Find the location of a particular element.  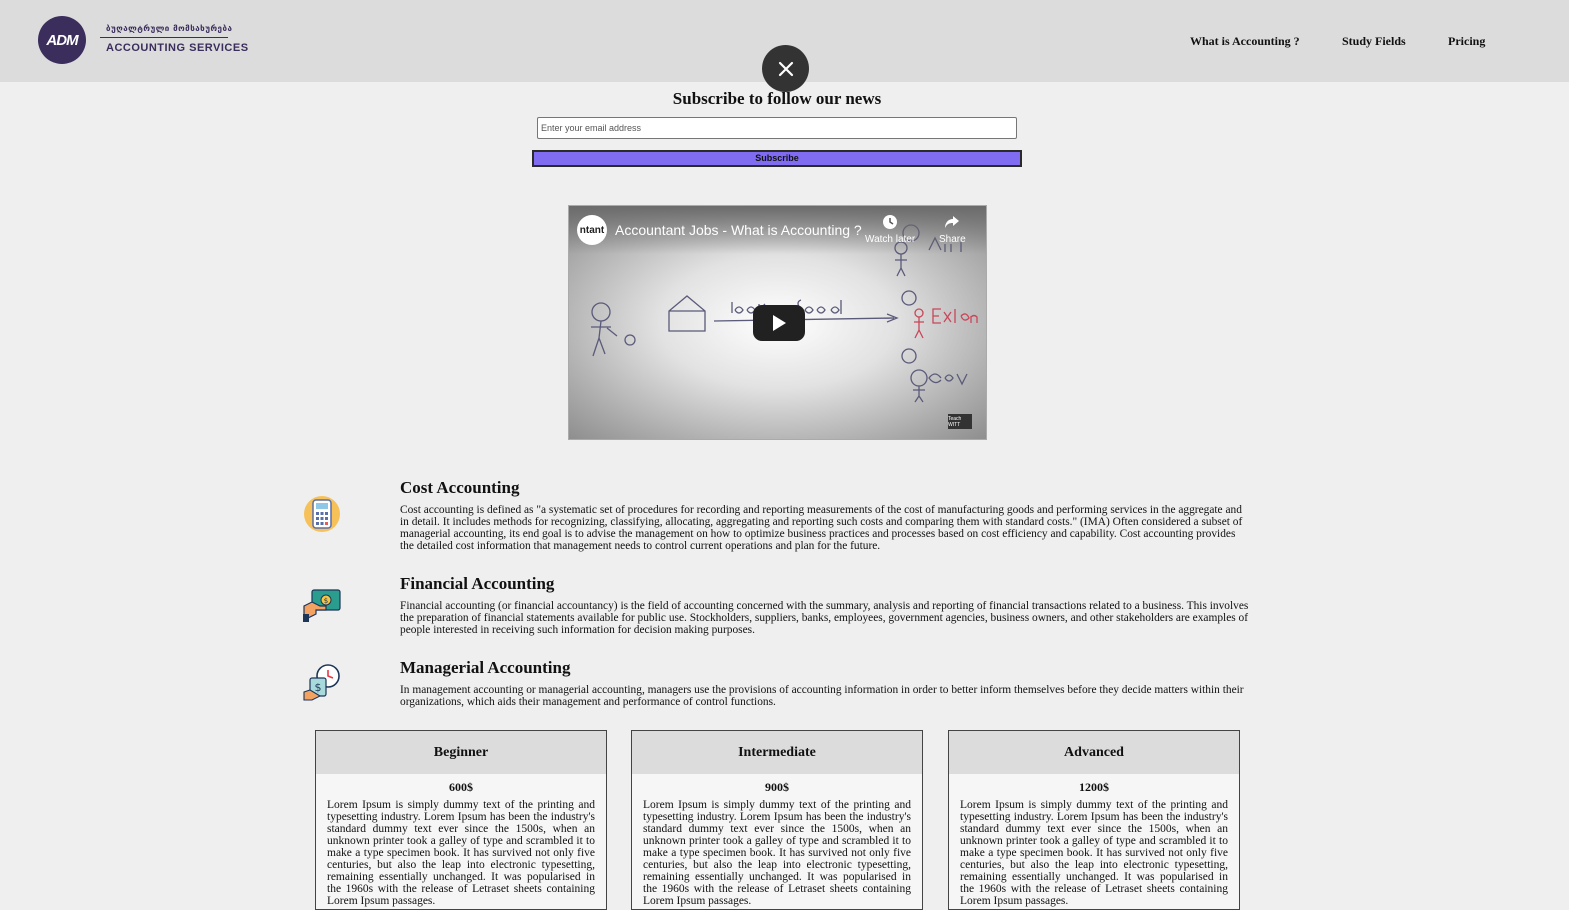

logo-services-text: ACCOUNTING SERVICES is located at coordinates (177, 48).